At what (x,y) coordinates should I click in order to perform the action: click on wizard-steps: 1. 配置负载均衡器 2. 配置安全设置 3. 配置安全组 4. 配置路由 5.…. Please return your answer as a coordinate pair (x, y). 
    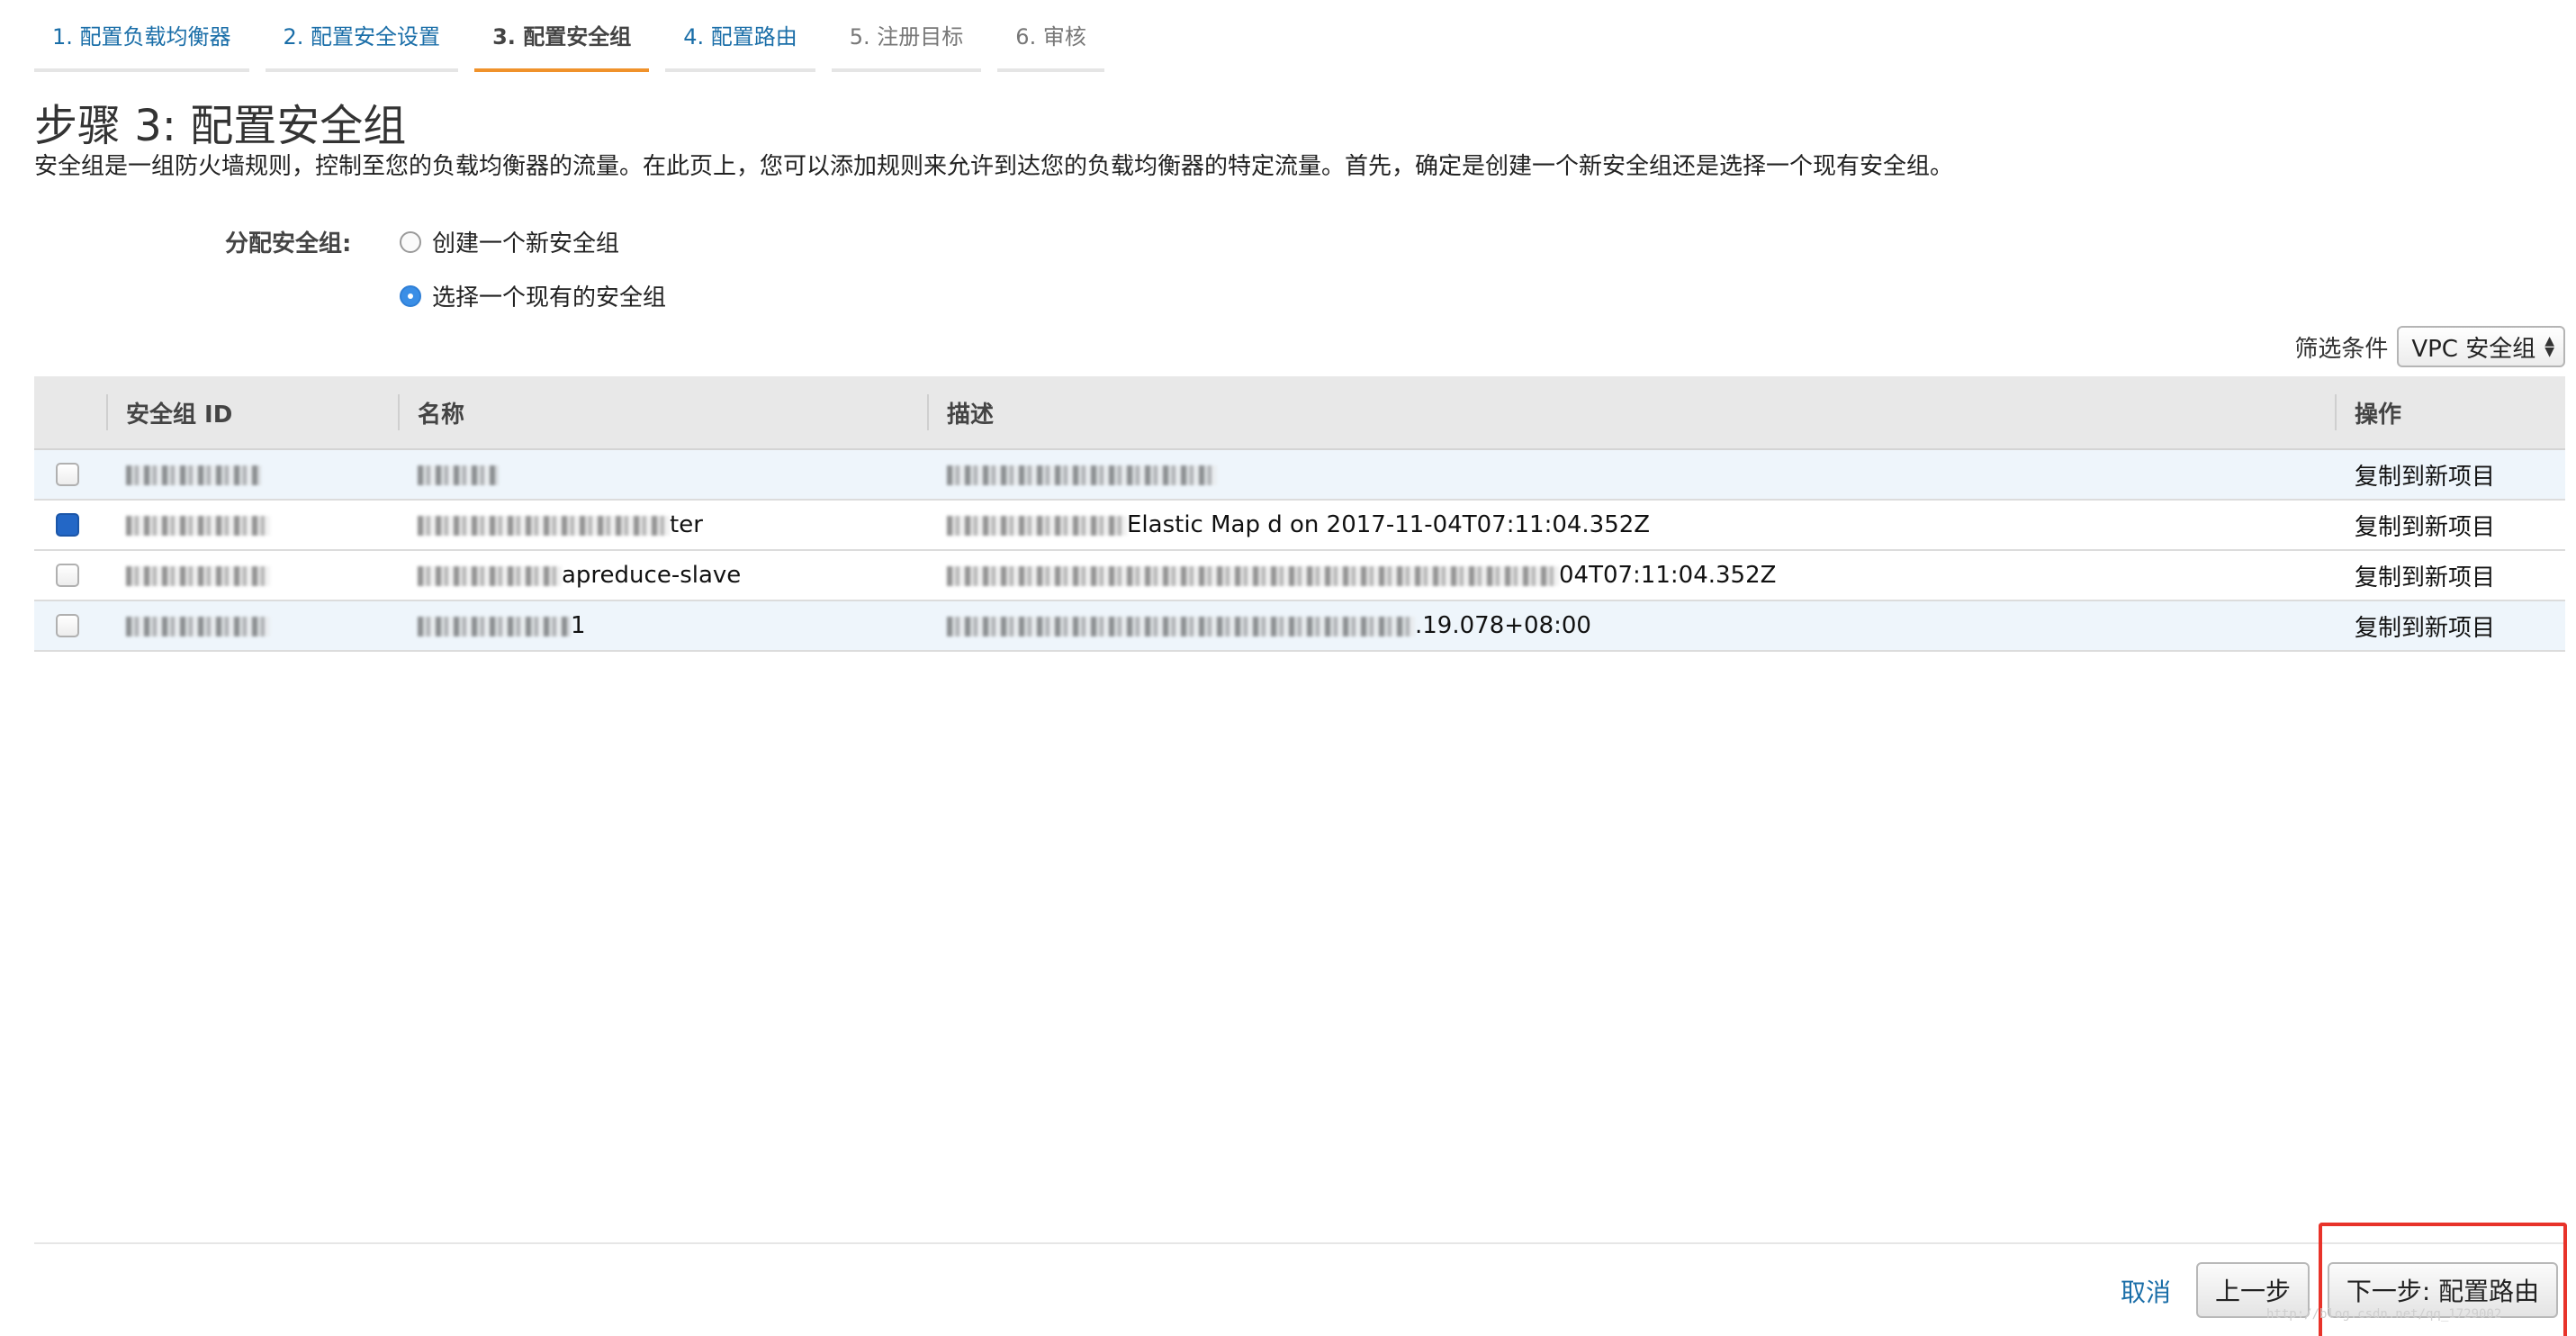
    Looking at the image, I should click on (577, 36).